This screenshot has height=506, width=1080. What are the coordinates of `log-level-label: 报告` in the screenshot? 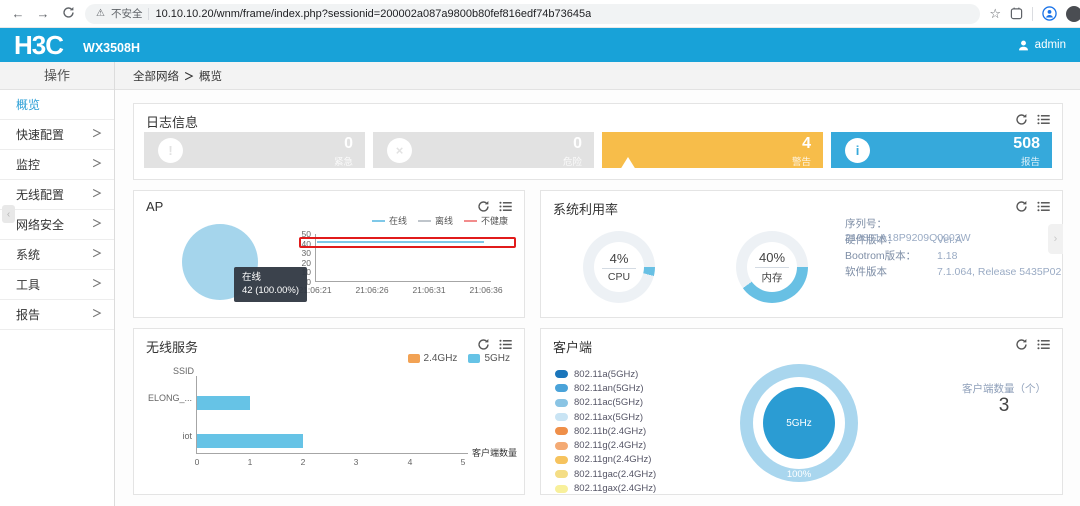 It's located at (1030, 162).